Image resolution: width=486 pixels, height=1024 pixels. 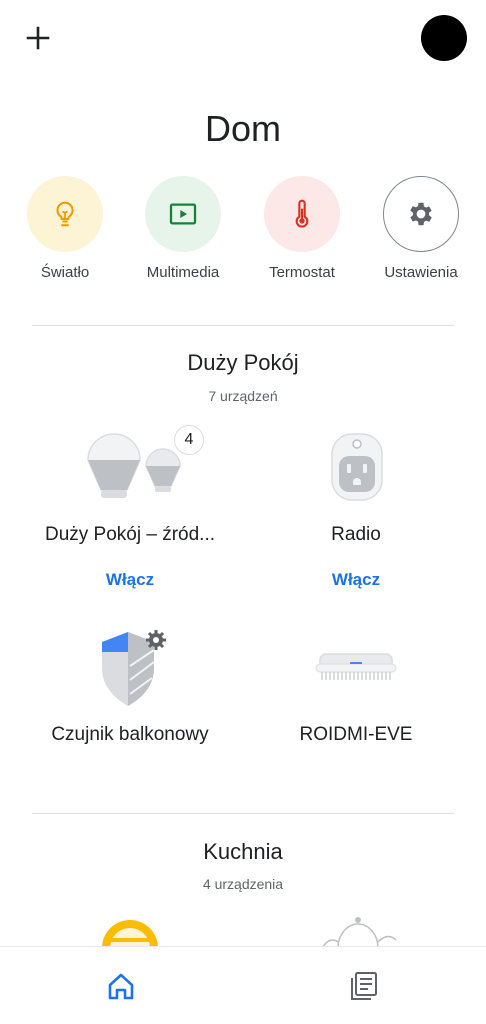 What do you see at coordinates (302, 214) in the screenshot?
I see `thermometer-icon` at bounding box center [302, 214].